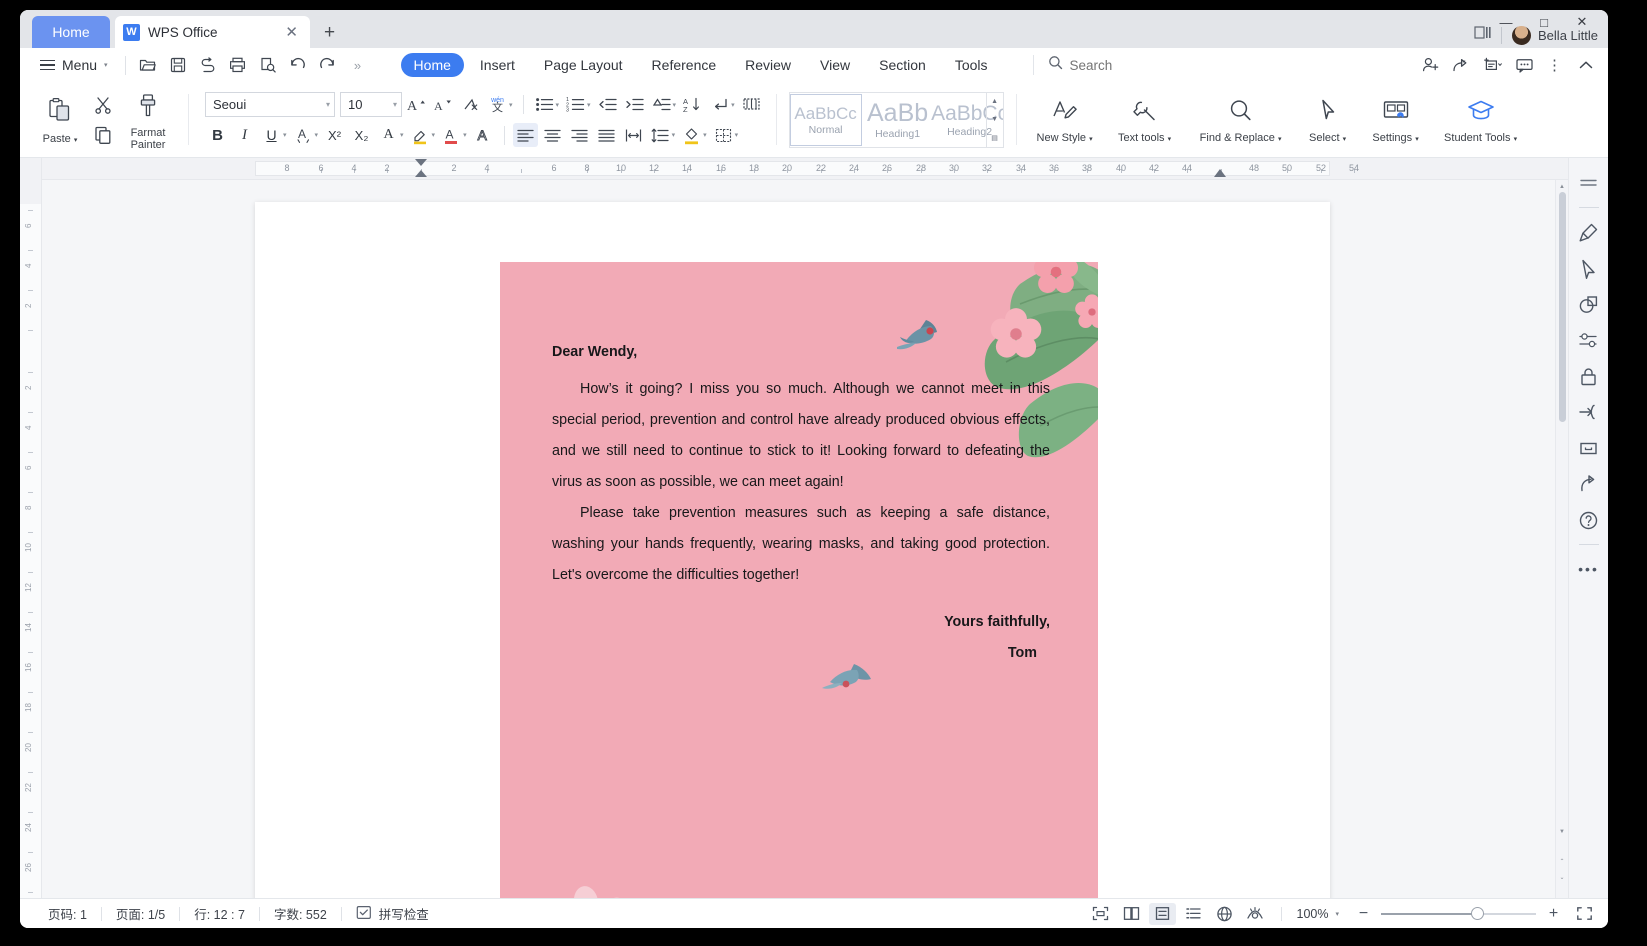  What do you see at coordinates (291, 32) in the screenshot?
I see `close-tab-icon: ✕` at bounding box center [291, 32].